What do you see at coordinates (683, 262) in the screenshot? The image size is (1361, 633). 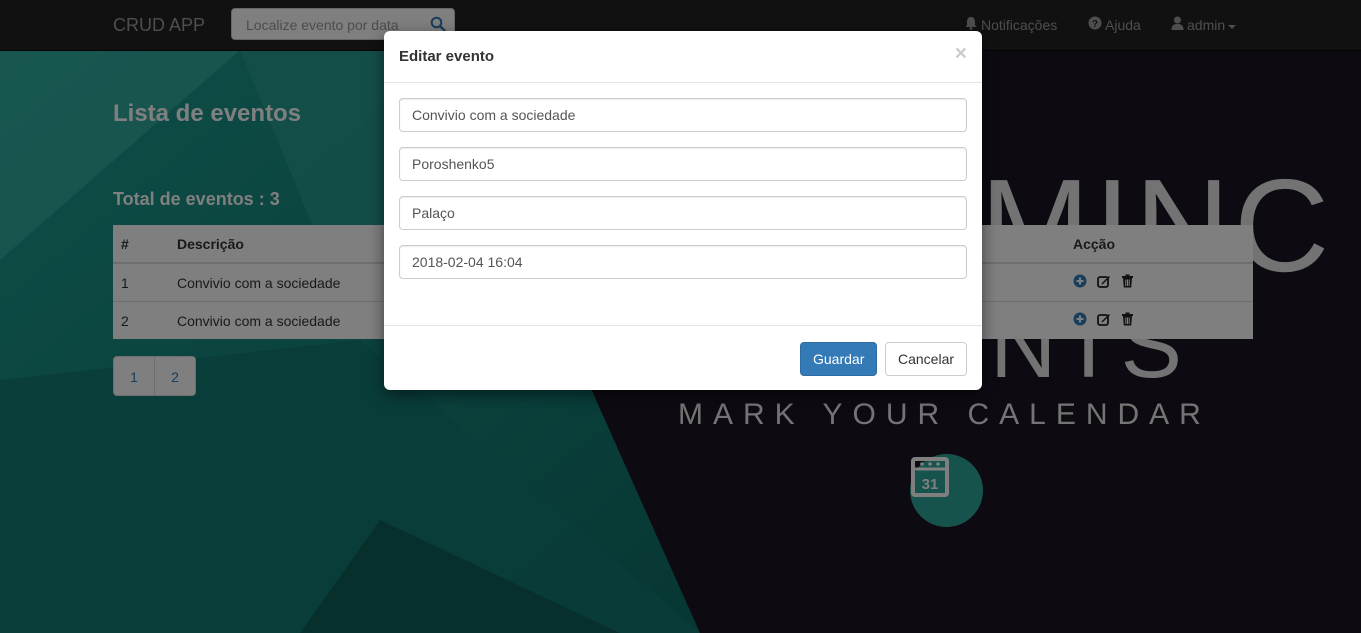 I see `datetime-field` at bounding box center [683, 262].